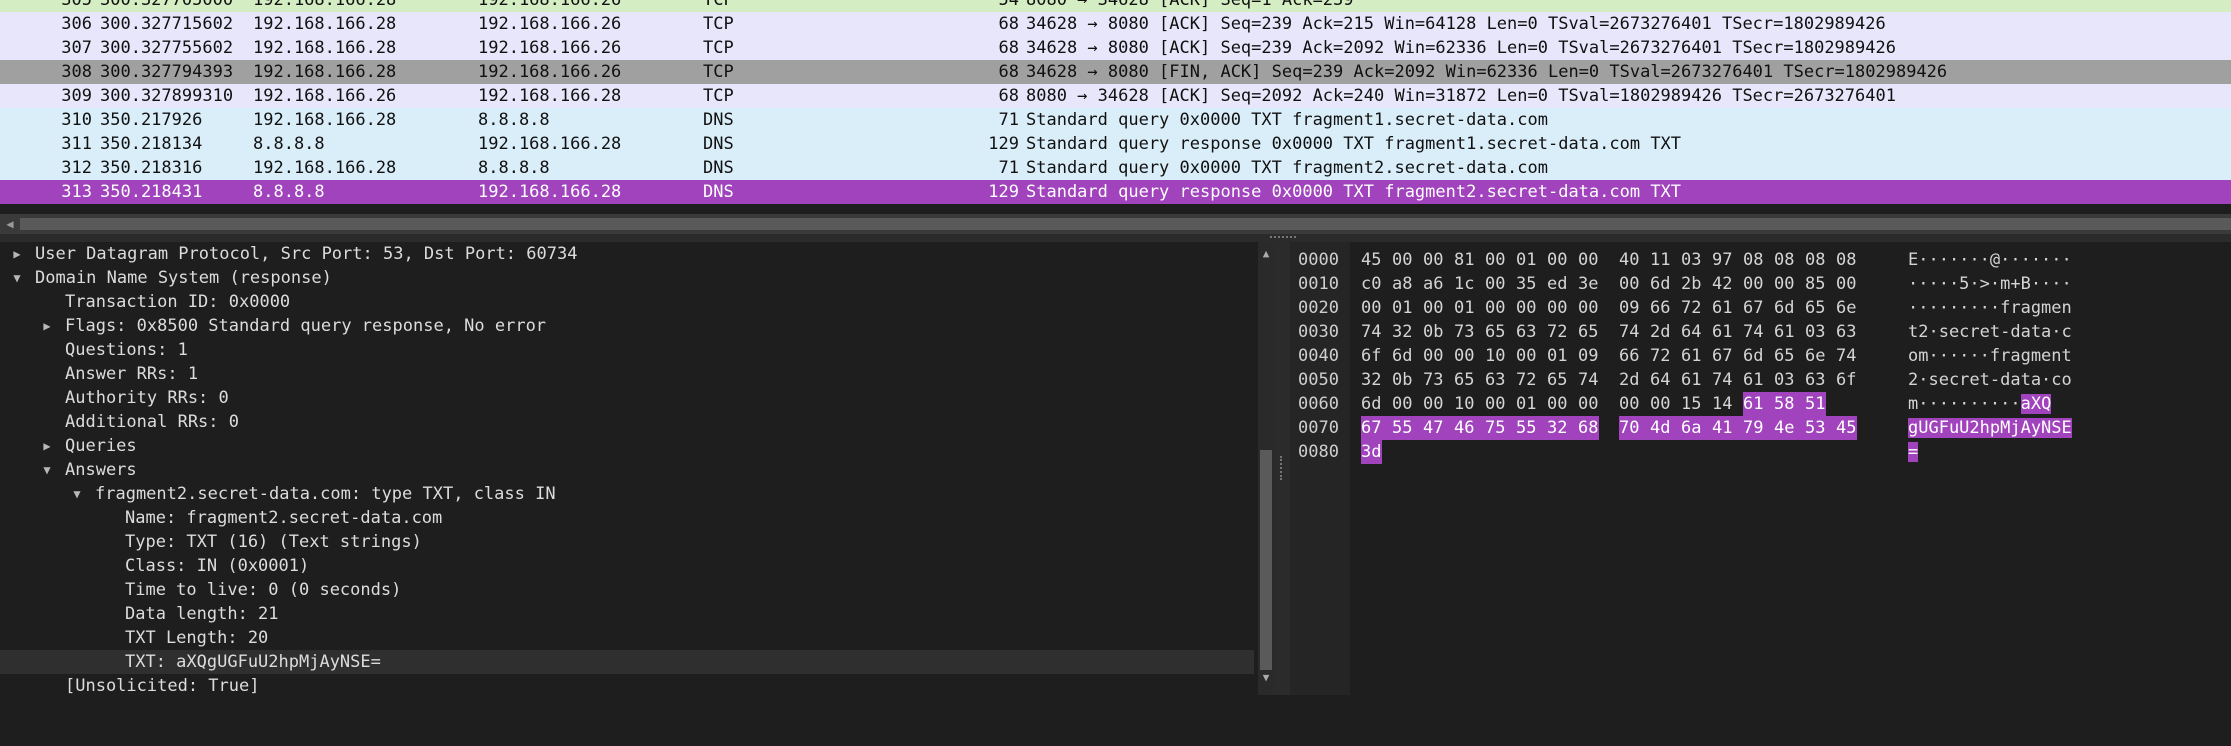  What do you see at coordinates (1376, 428) in the screenshot?
I see `hex-byte: 67` at bounding box center [1376, 428].